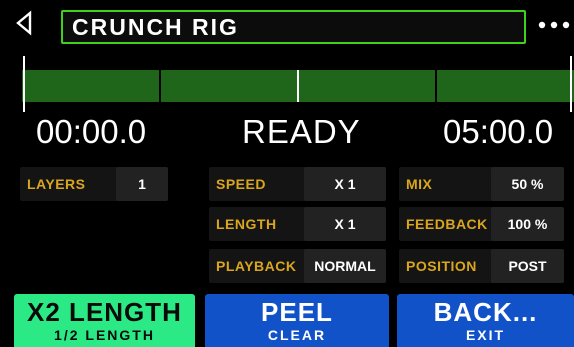 The width and height of the screenshot is (574, 347). Describe the element at coordinates (91, 131) in the screenshot. I see `current-time: 00:00.0` at that location.